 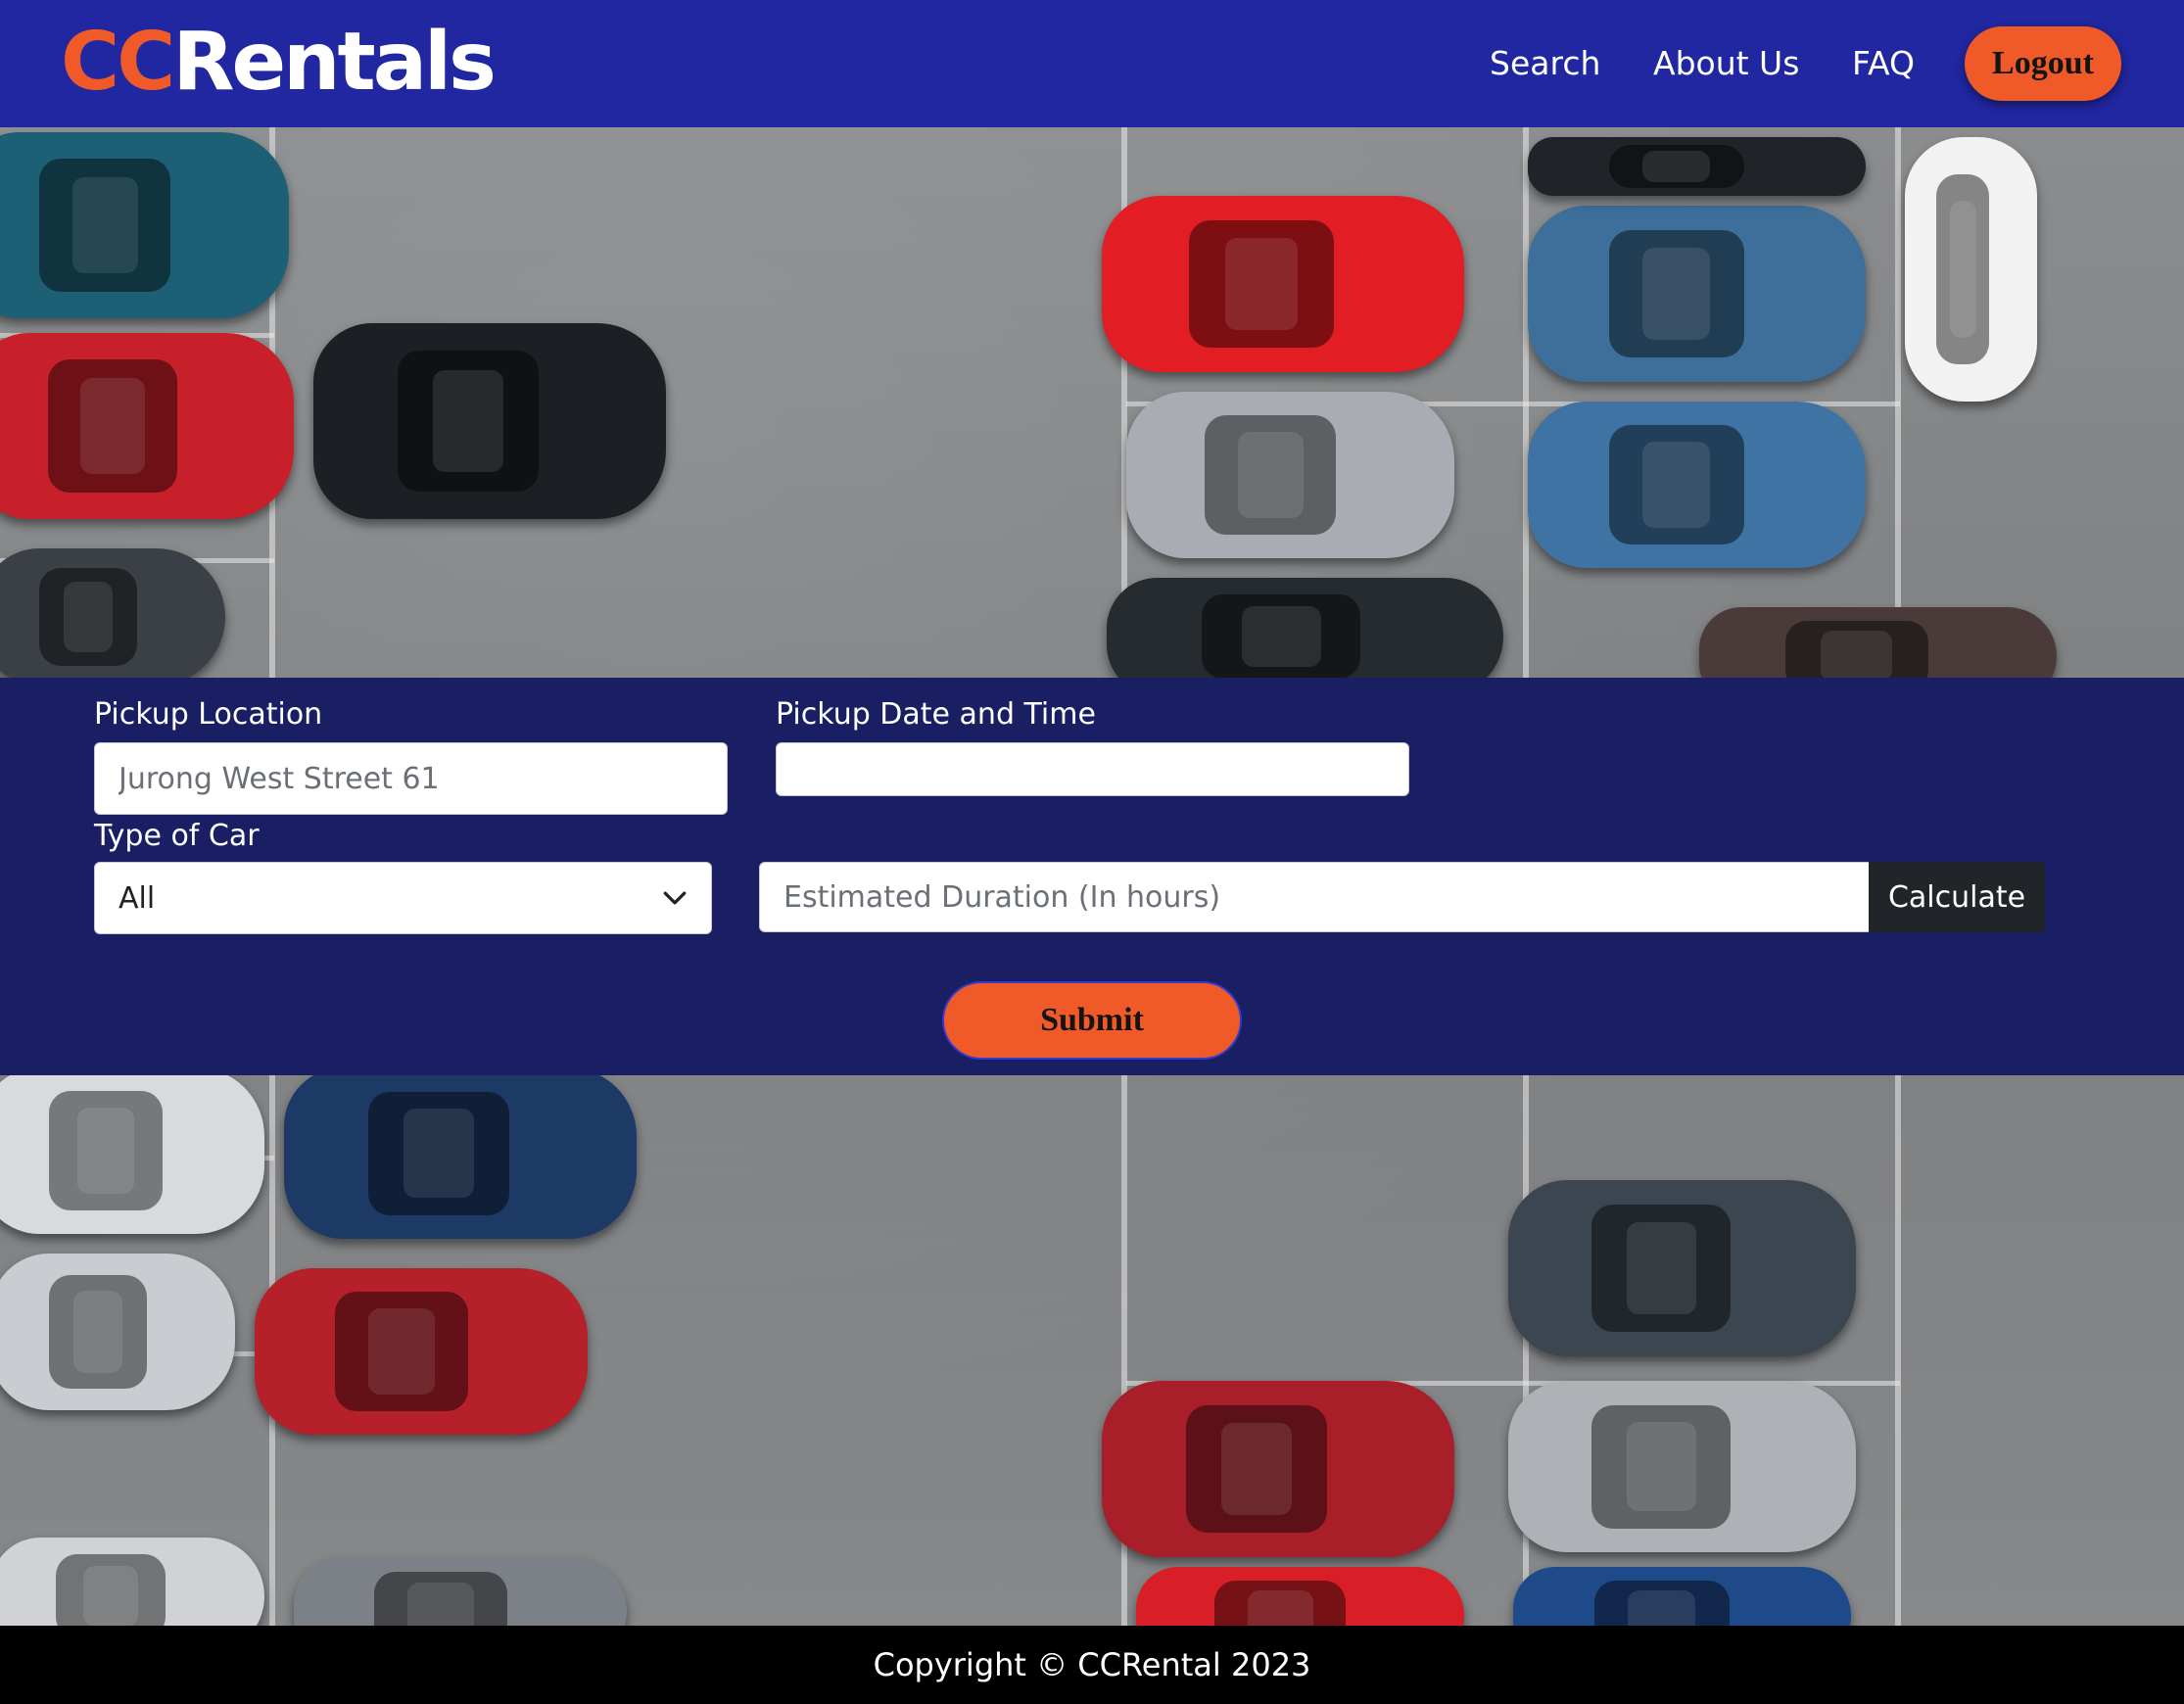 I want to click on brand-logo-cc: CC, so click(x=118, y=62).